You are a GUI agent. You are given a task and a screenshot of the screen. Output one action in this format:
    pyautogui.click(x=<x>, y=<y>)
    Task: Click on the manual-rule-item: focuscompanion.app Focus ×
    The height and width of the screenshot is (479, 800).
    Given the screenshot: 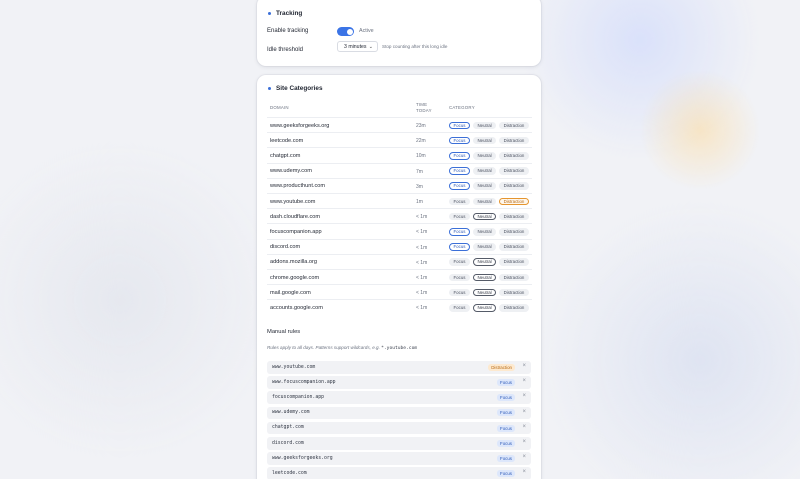 What is the action you would take?
    pyautogui.click(x=399, y=397)
    